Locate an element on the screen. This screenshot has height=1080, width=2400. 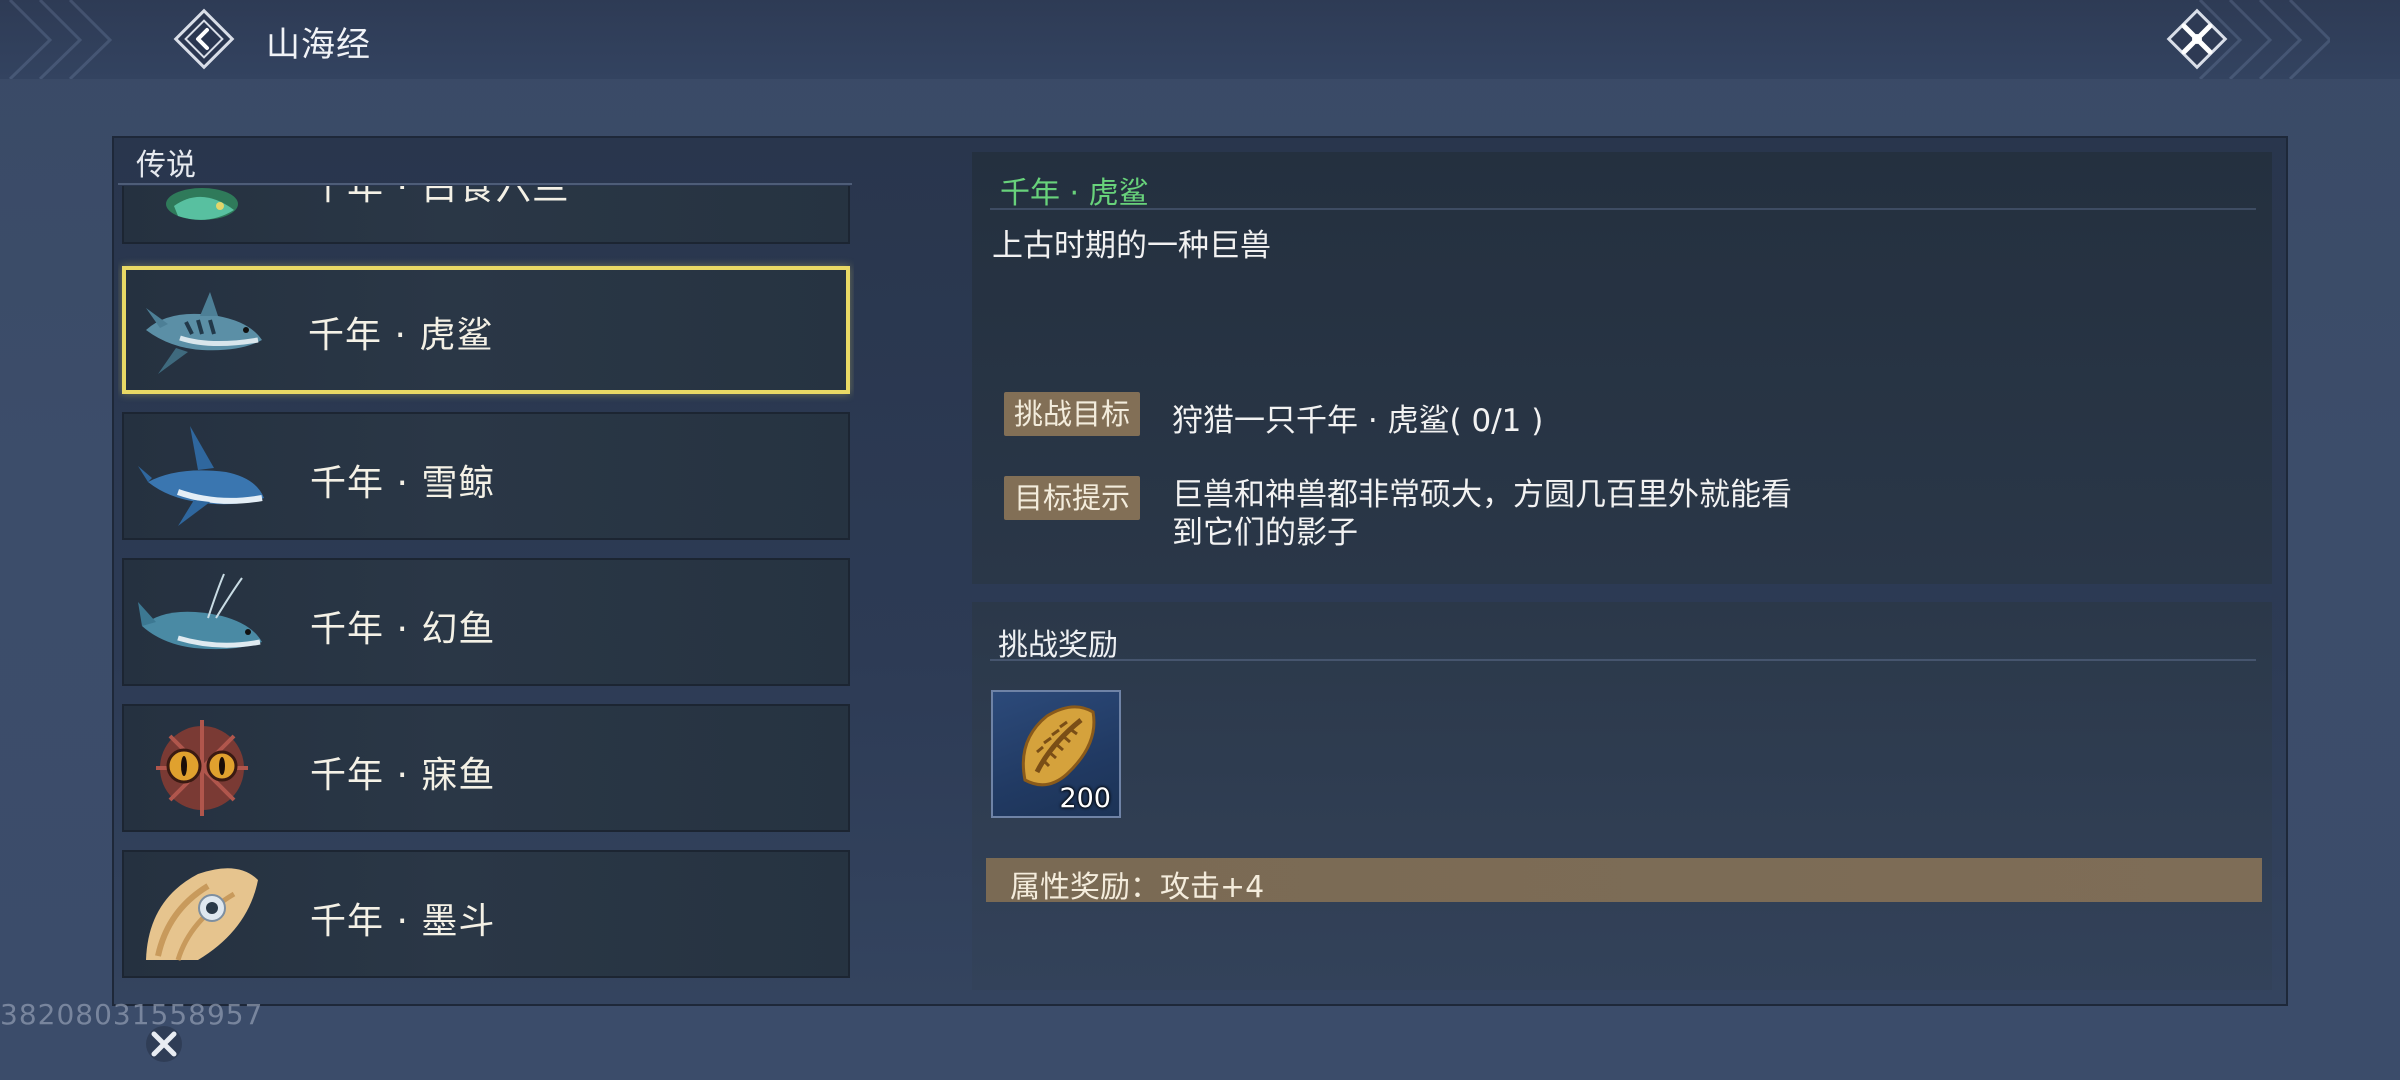
list-item-label: 千年 · 虎鲨 is located at coordinates (401, 335).